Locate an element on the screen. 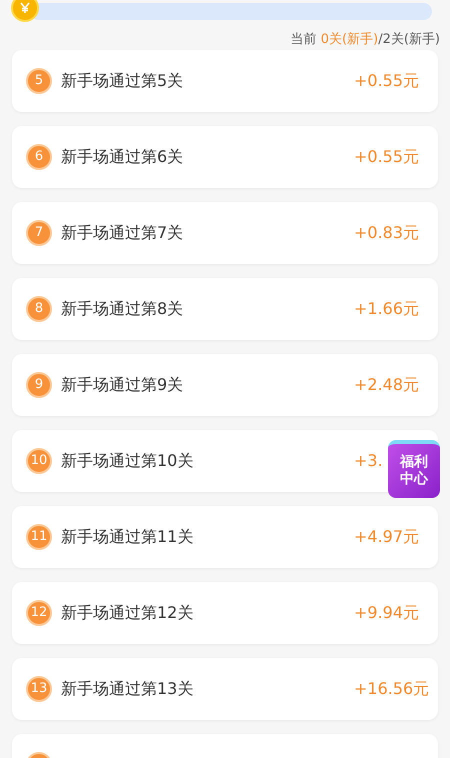 The height and width of the screenshot is (758, 450). welfare-center-badge: 福利中心 is located at coordinates (414, 469).